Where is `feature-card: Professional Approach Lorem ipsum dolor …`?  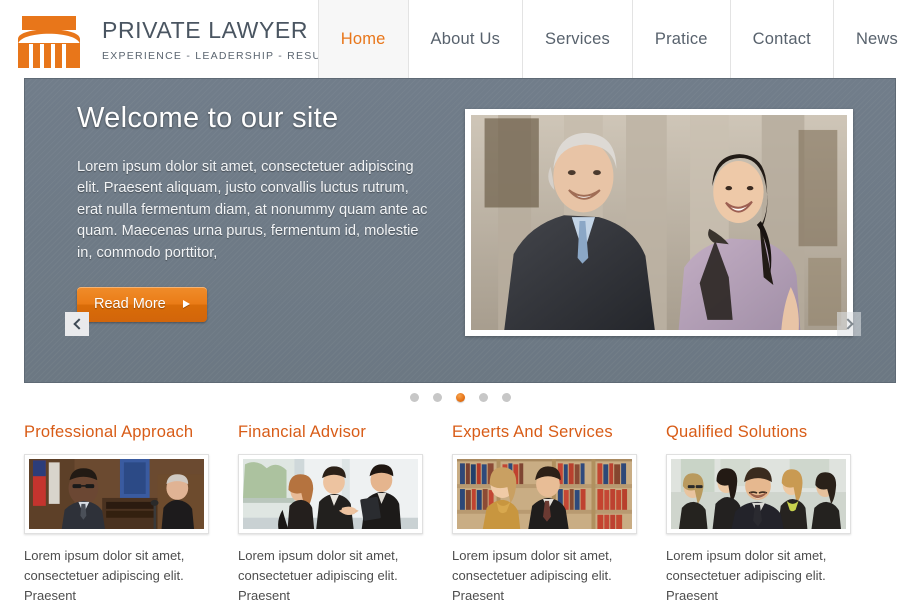
feature-card: Professional Approach Lorem ipsum dolor … is located at coordinates (120, 511).